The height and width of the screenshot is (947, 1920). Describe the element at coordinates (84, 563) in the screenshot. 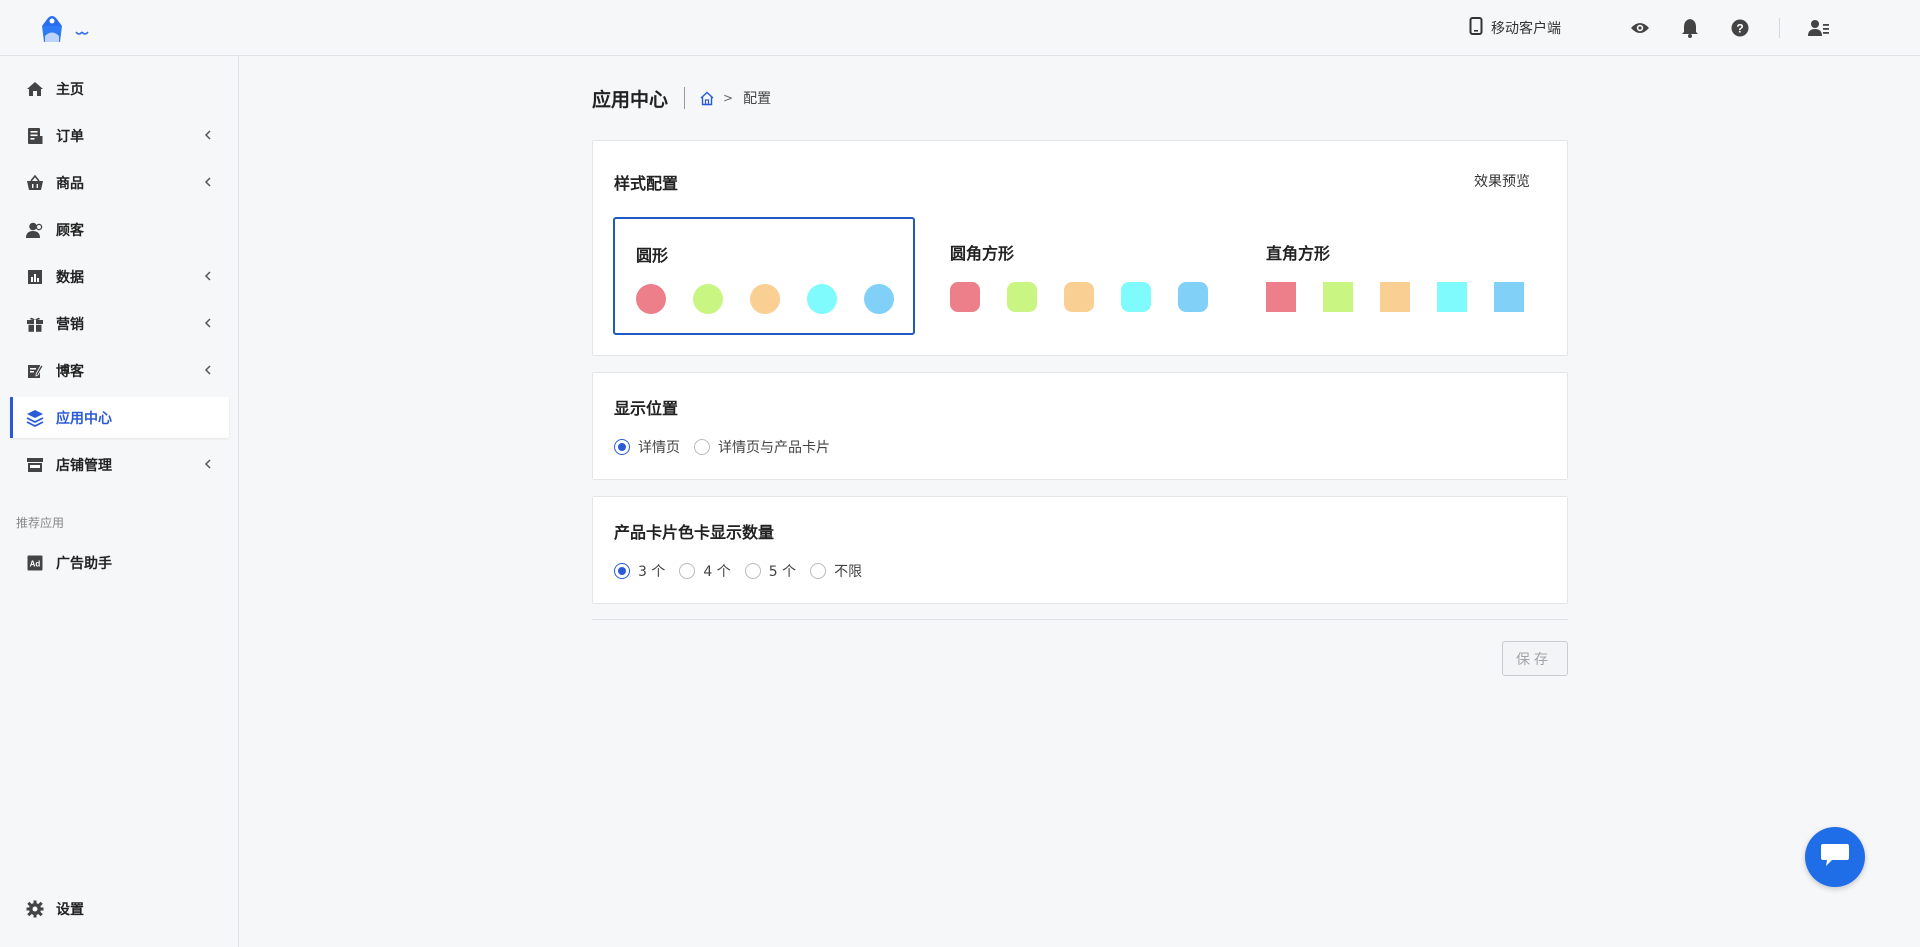

I see `sidebar-item-label: 广告助手` at that location.